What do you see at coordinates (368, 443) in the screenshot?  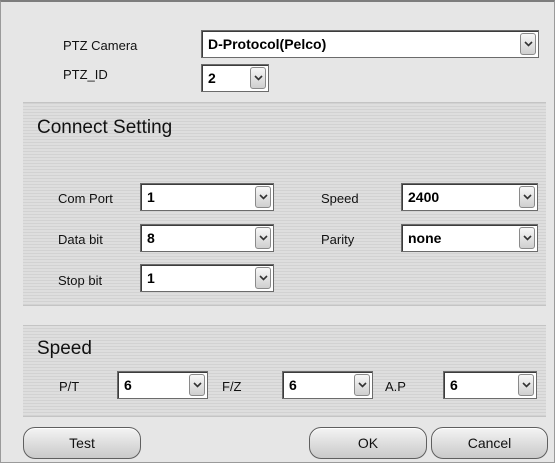 I see `ok-button: OK` at bounding box center [368, 443].